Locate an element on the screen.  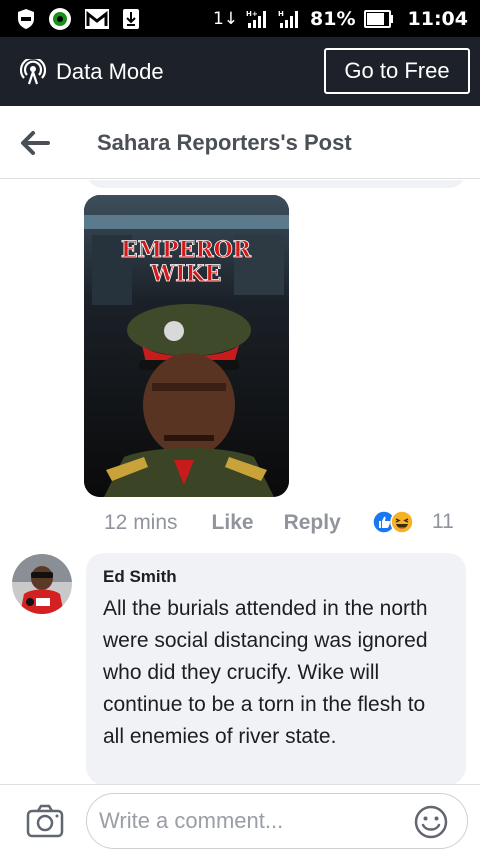
reactions-summary is located at coordinates (393, 525).